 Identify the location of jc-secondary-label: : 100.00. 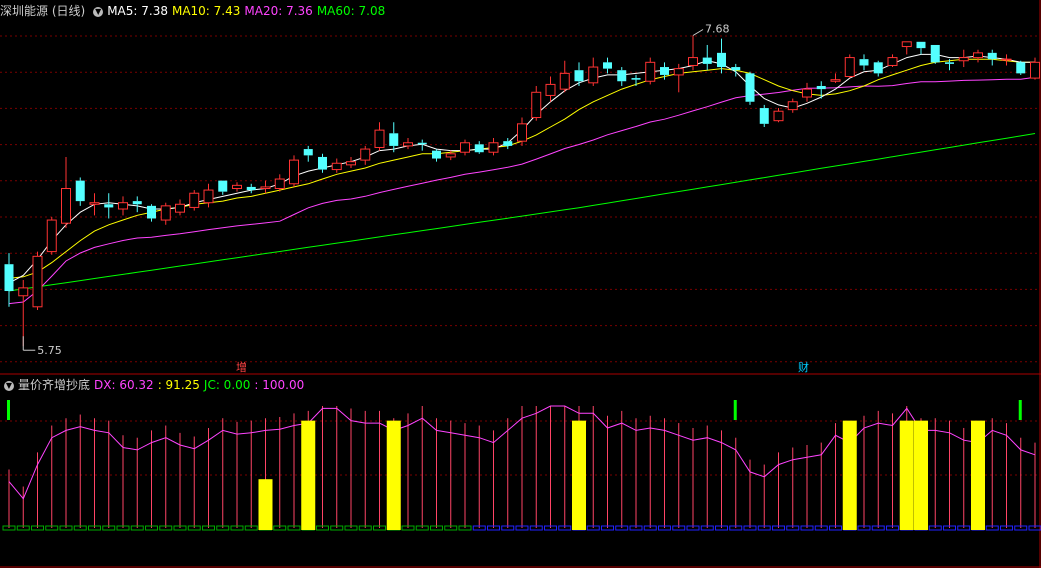
(279, 385).